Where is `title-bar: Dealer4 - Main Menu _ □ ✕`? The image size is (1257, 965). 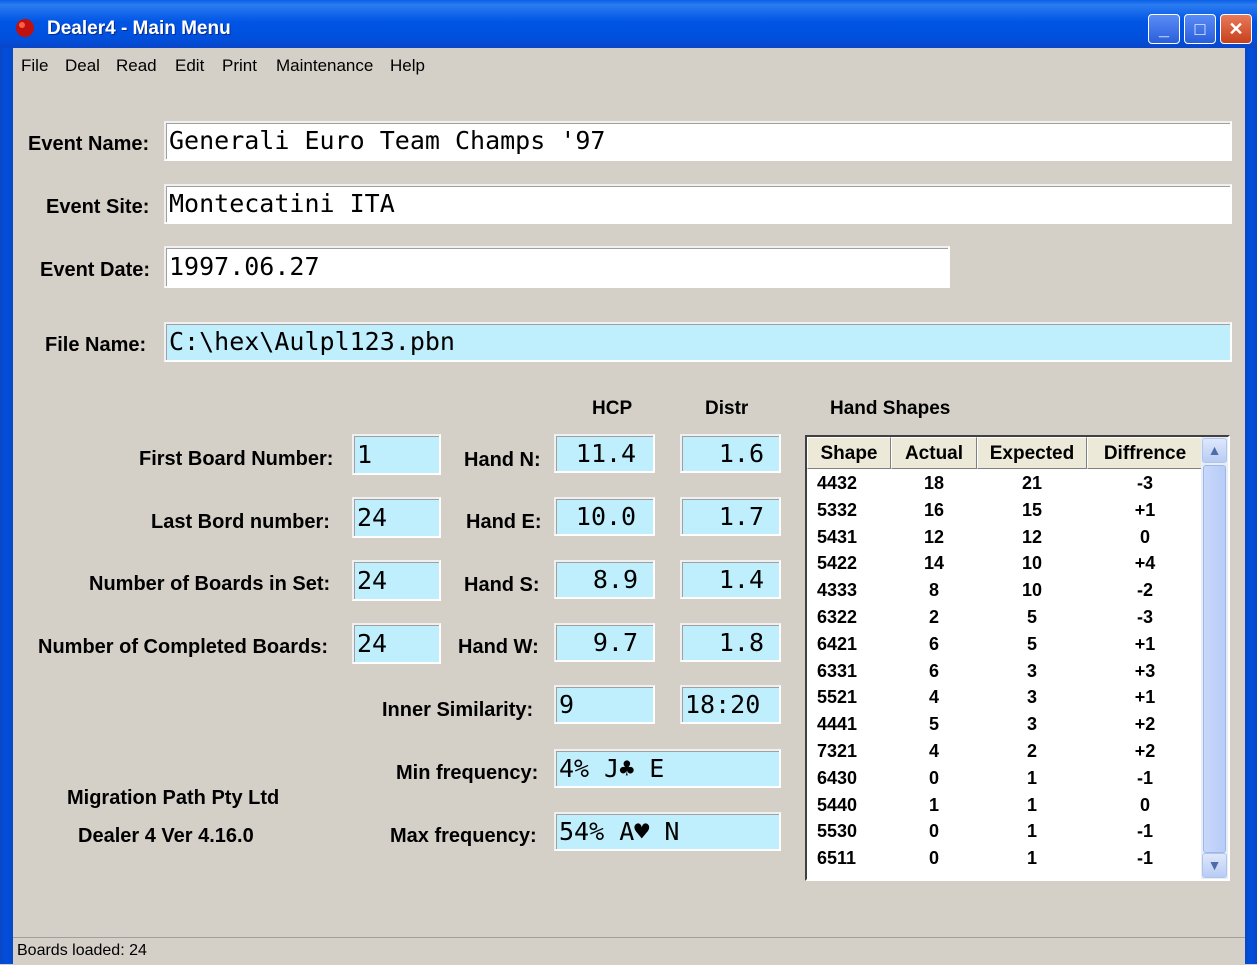
title-bar: Dealer4 - Main Menu _ □ ✕ is located at coordinates (628, 24).